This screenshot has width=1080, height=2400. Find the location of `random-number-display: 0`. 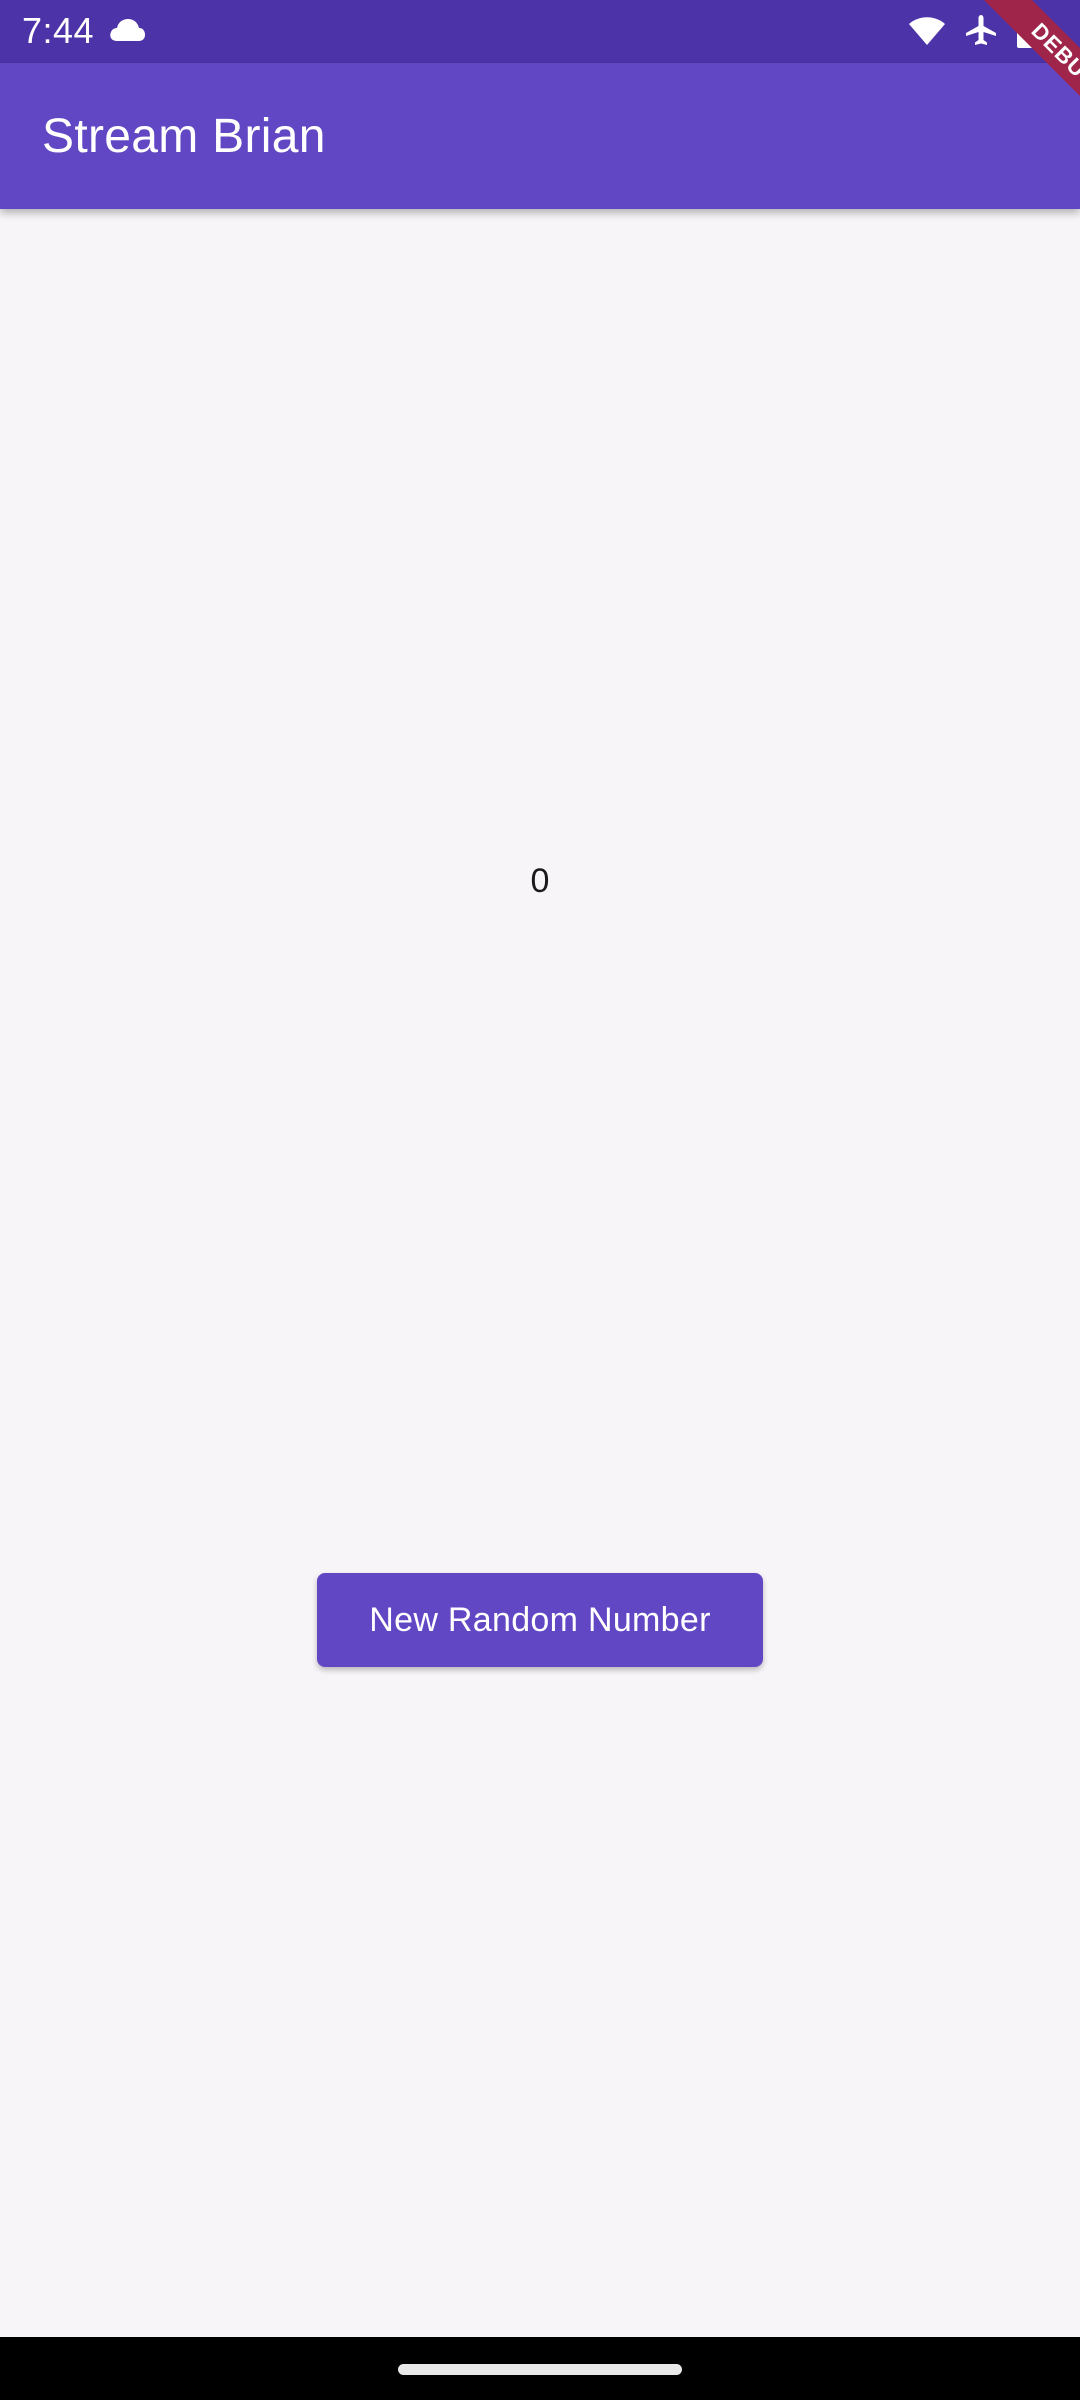

random-number-display: 0 is located at coordinates (540, 881).